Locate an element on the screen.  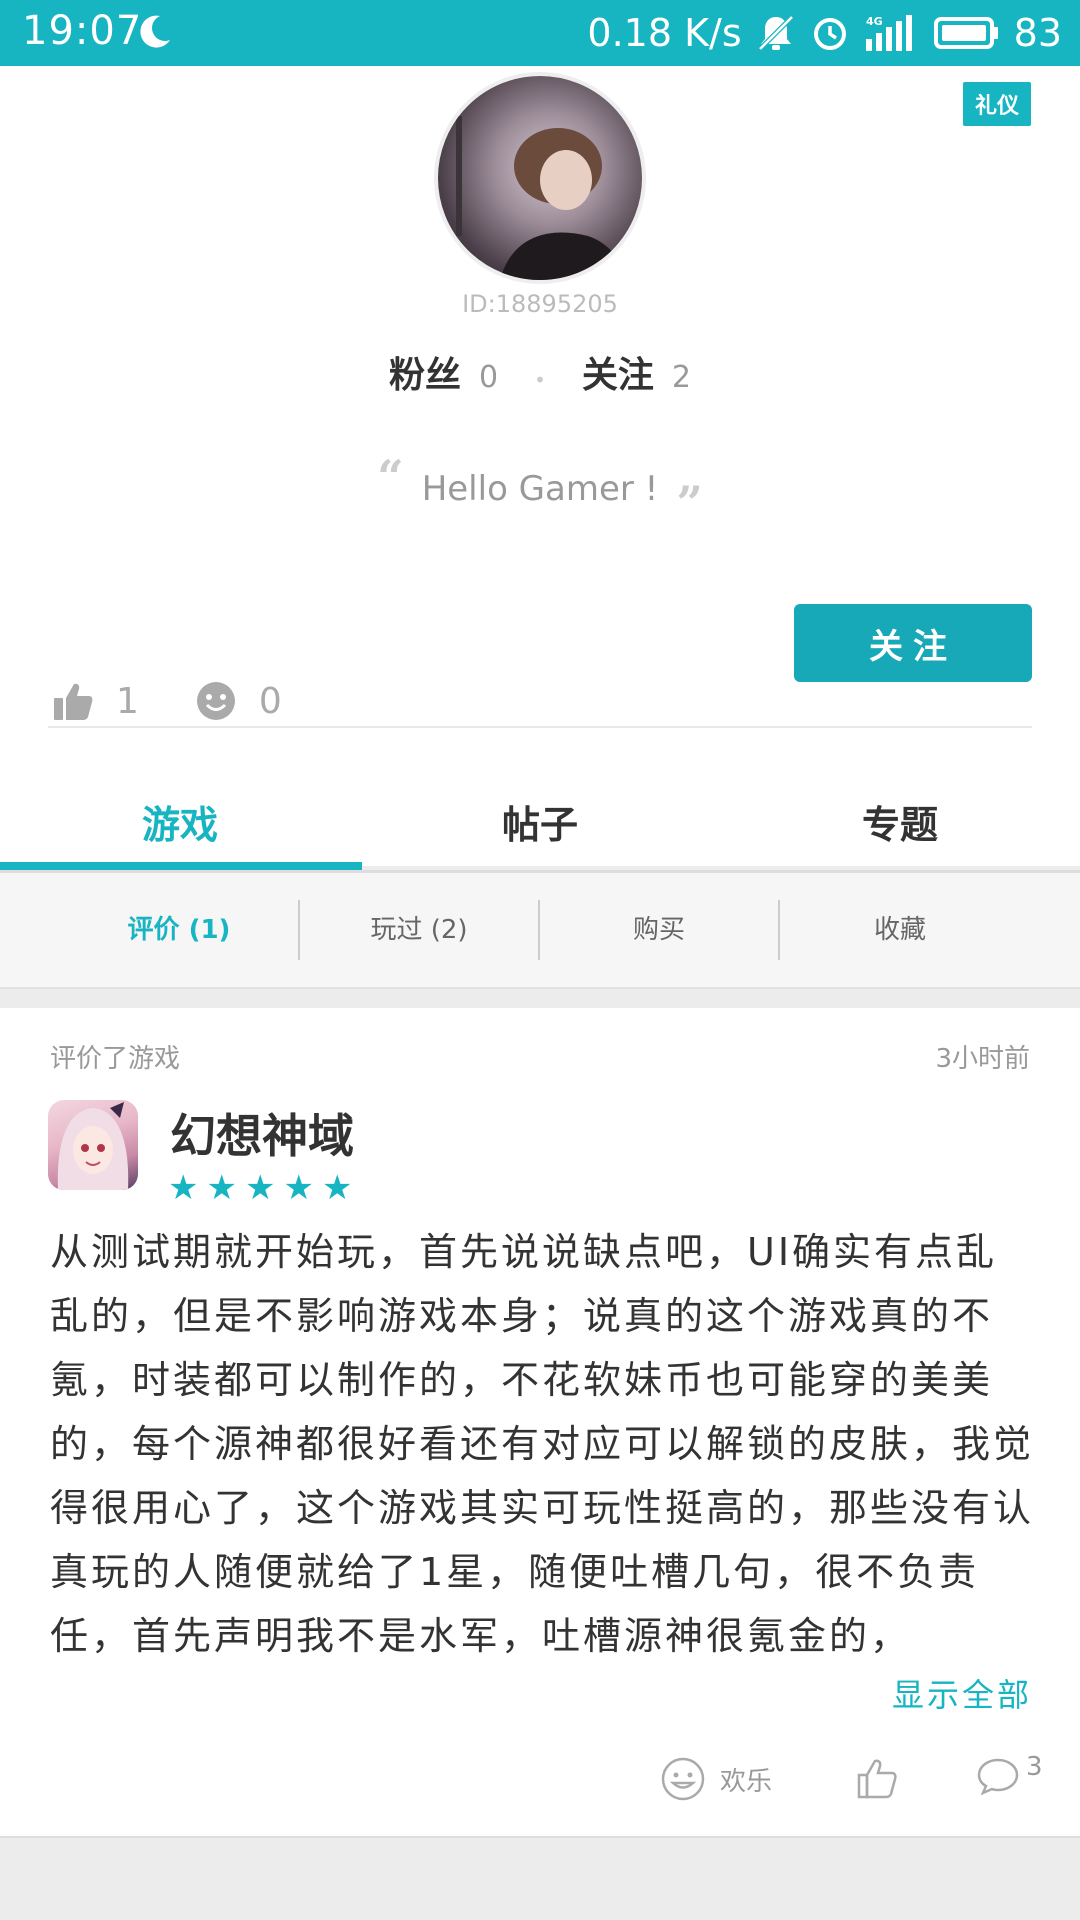
open-quote-icon: “ is located at coordinates (390, 477).